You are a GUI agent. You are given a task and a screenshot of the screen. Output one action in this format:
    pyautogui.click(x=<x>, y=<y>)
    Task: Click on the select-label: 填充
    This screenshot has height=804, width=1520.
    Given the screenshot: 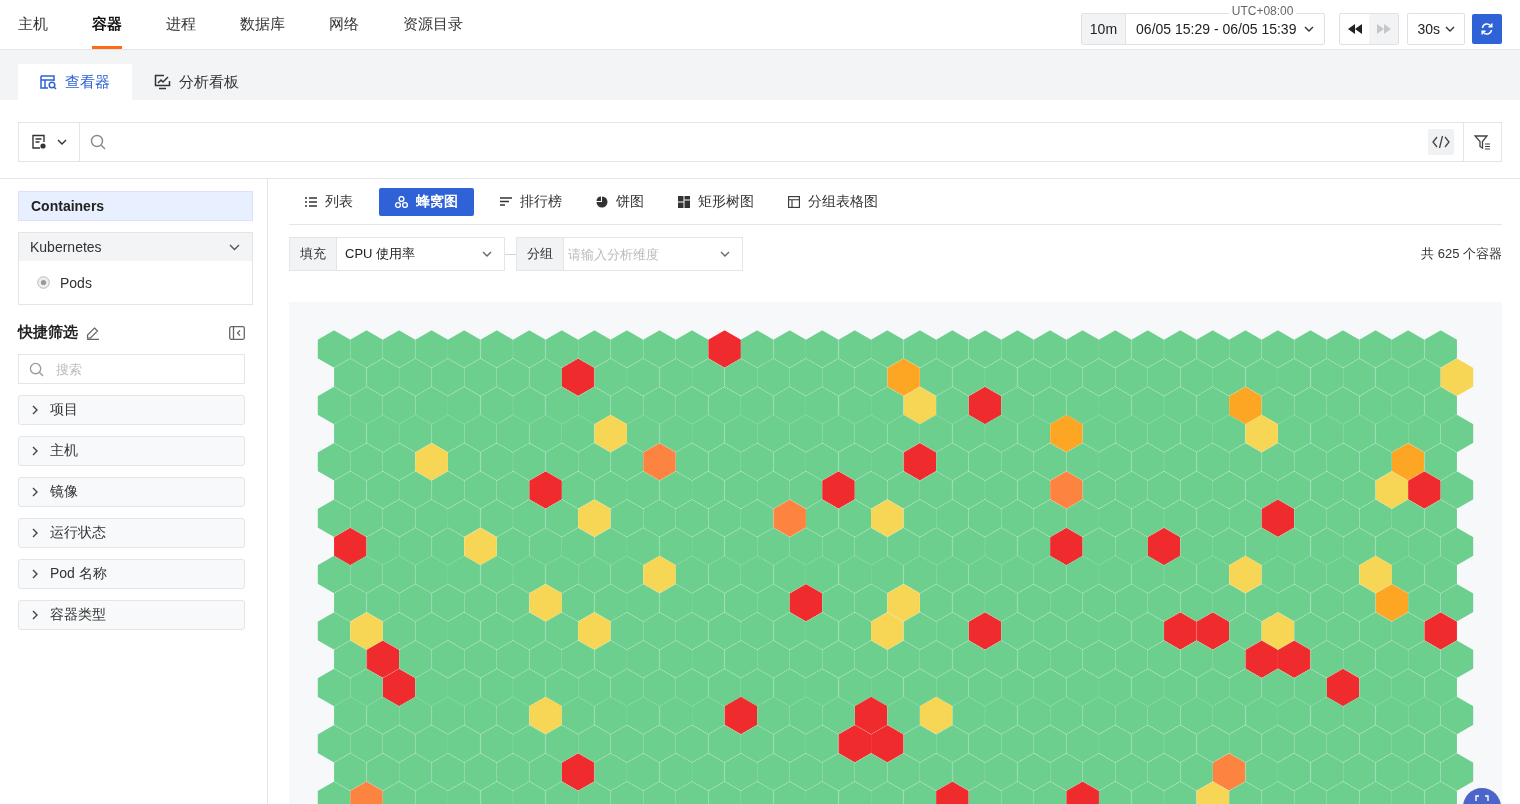 What is the action you would take?
    pyautogui.click(x=313, y=254)
    